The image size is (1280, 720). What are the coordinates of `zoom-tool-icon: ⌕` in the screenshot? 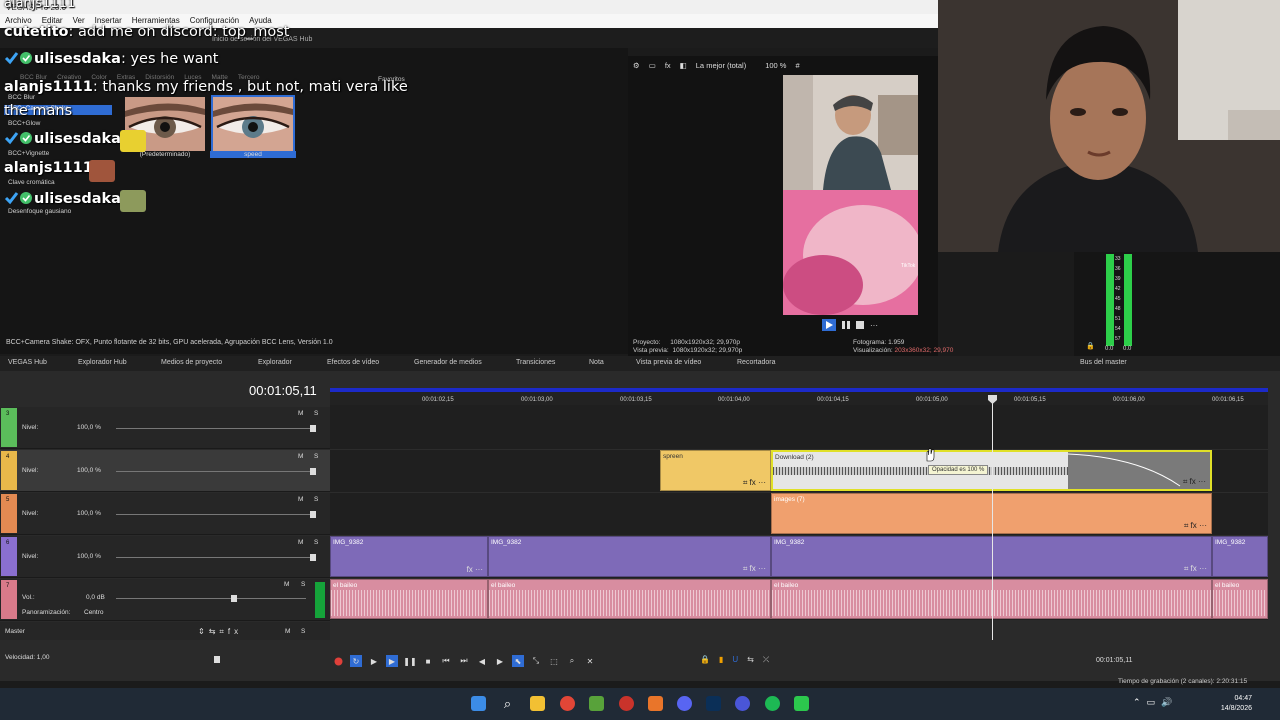 It's located at (572, 661).